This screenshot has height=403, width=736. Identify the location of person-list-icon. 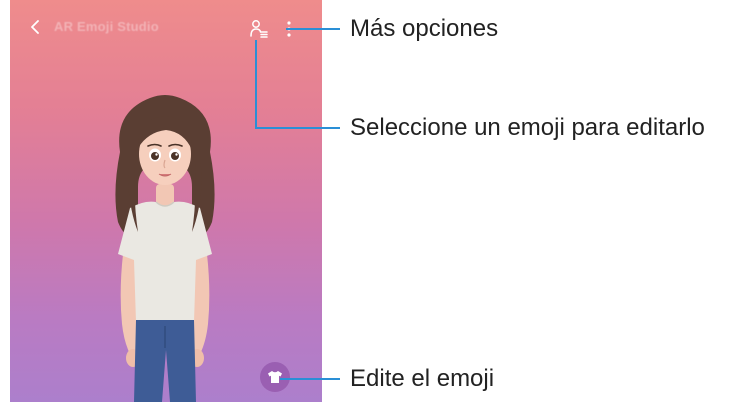
(259, 29).